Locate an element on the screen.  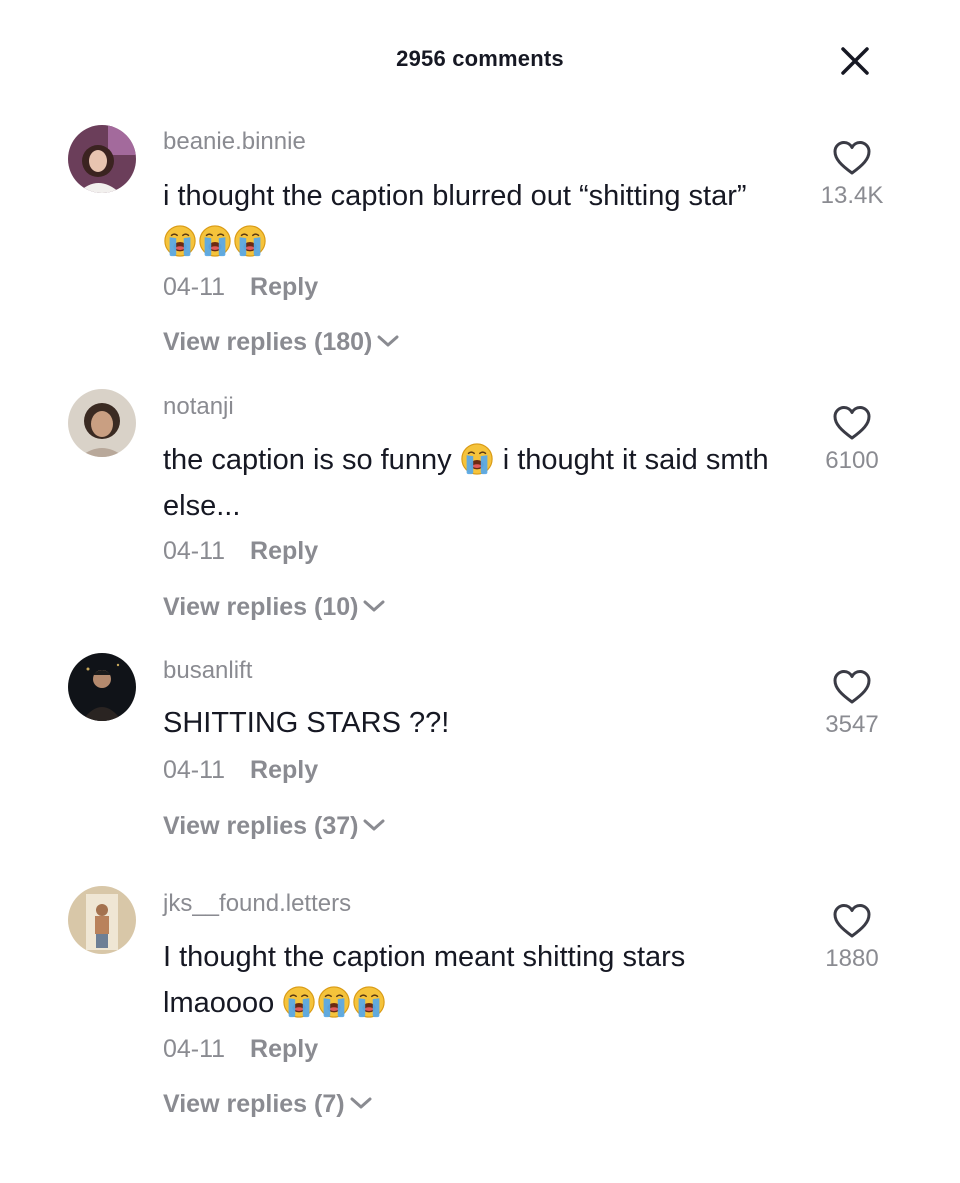
close-icon is located at coordinates (855, 61).